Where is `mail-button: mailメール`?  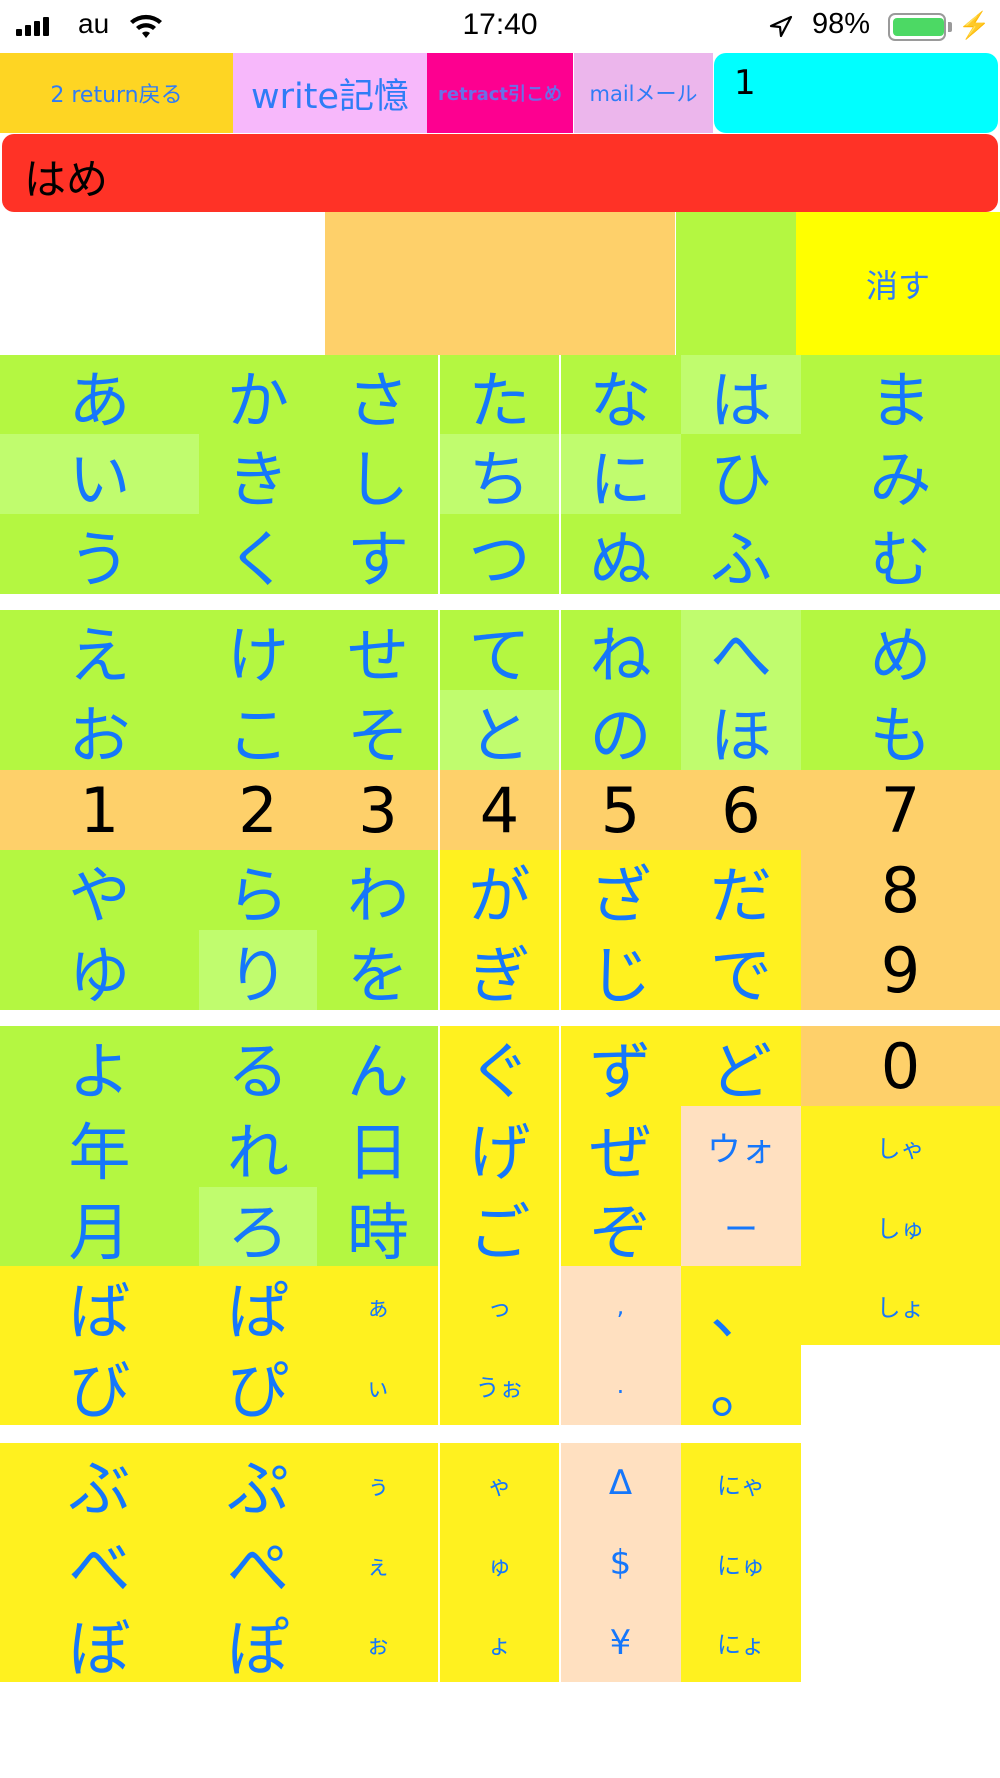 mail-button: mailメール is located at coordinates (643, 93).